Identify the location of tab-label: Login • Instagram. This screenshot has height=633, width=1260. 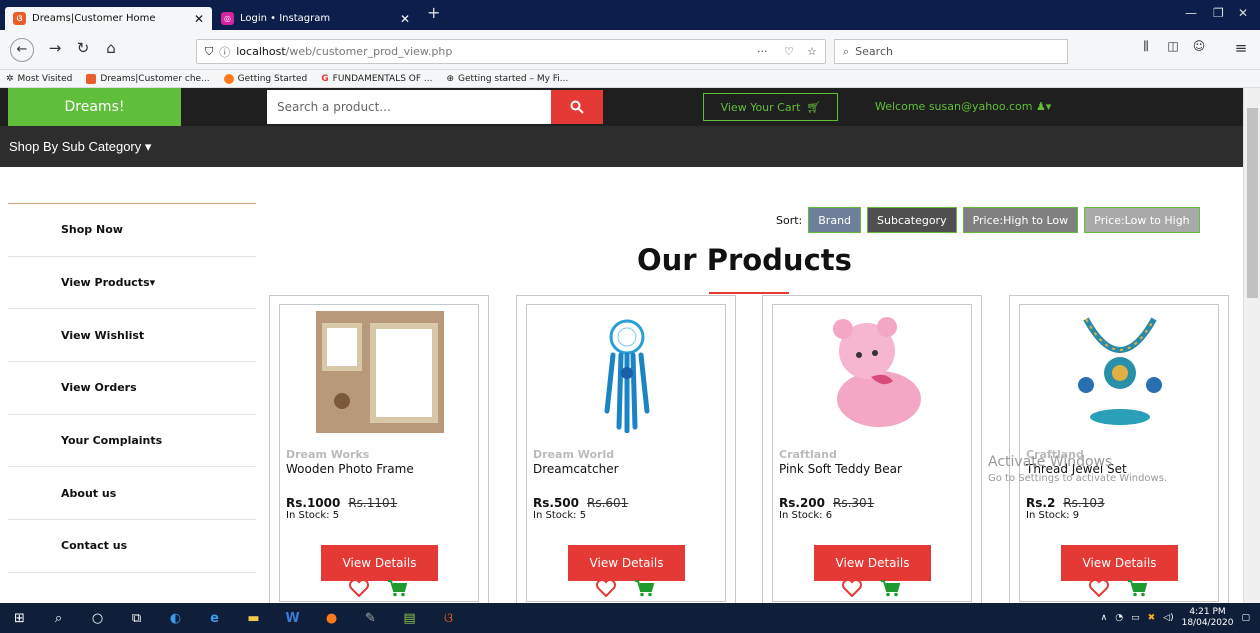
(285, 18).